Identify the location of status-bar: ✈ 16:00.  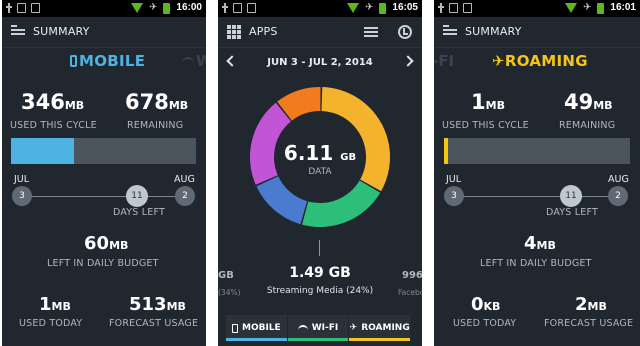
(104, 8).